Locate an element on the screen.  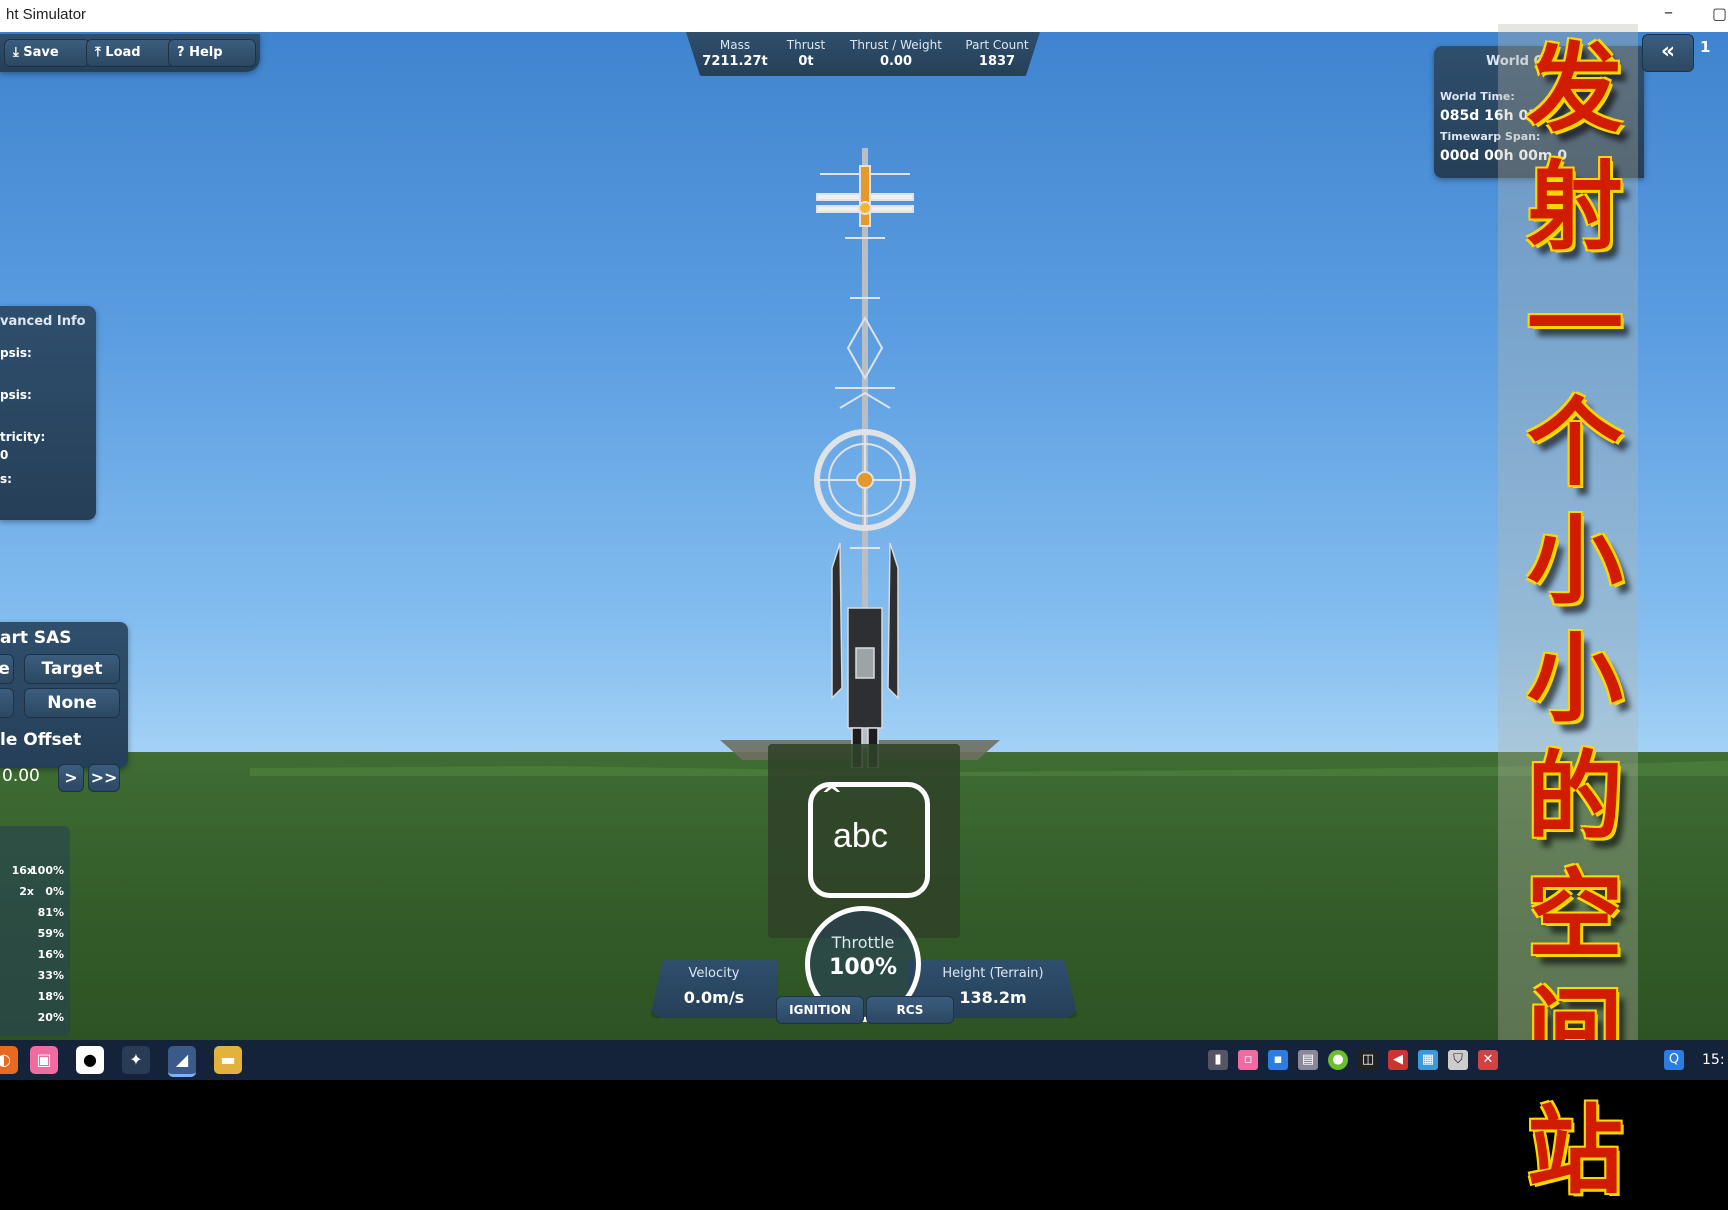
simulator-icon: ◢ is located at coordinates (182, 1061).